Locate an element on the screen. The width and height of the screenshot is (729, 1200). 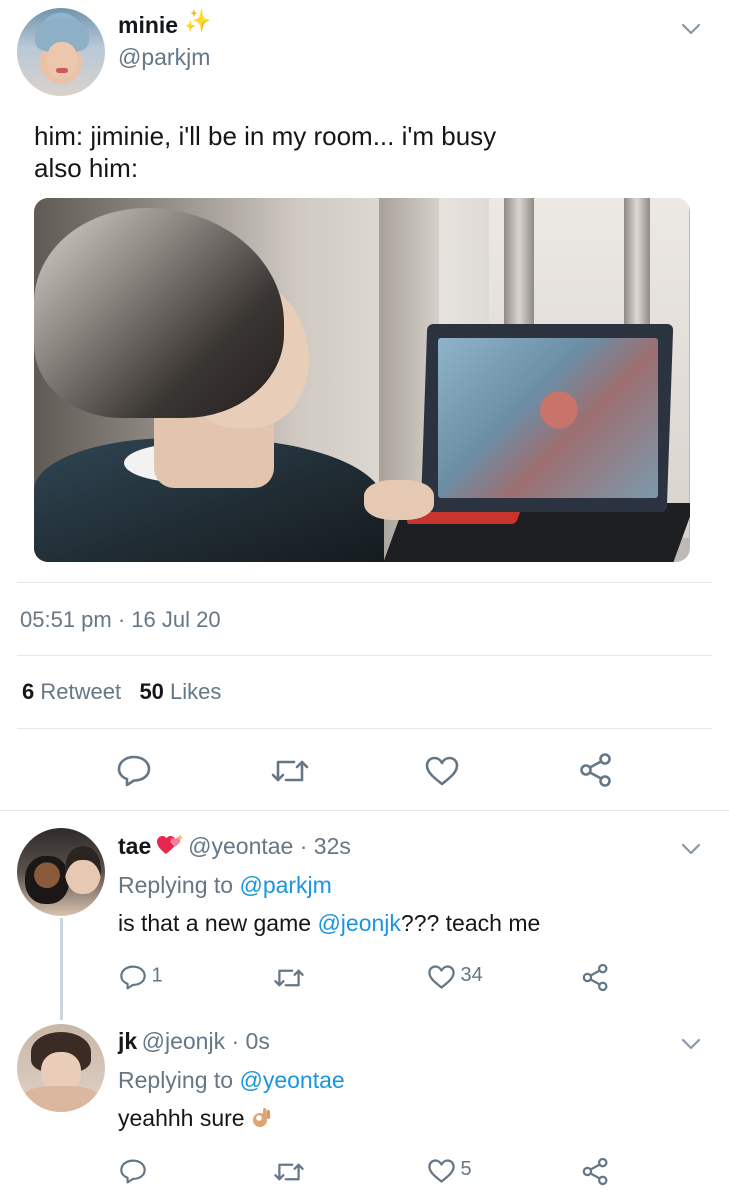
reply-header: jk @jeonjk · 0s is located at coordinates (194, 1041).